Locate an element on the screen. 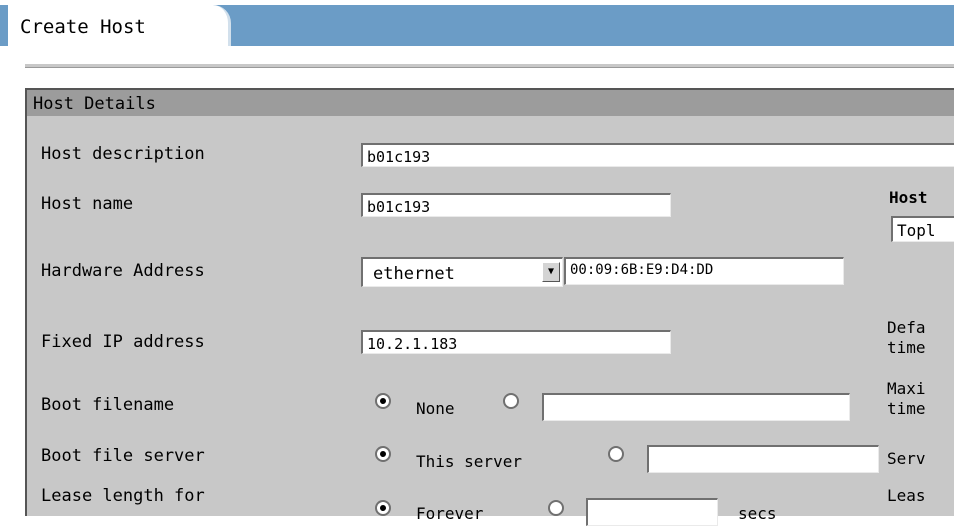 Image resolution: width=954 pixels, height=526 pixels. max-lease-label-line2: time is located at coordinates (906, 408).